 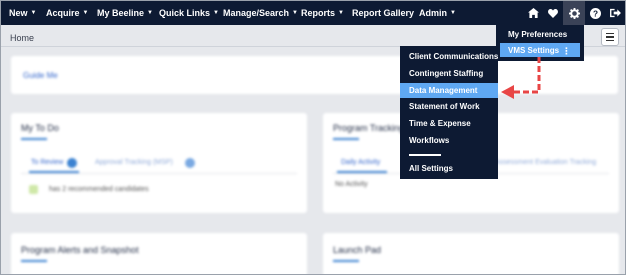 What do you see at coordinates (22, 13) in the screenshot?
I see `nav-new: New ▼` at bounding box center [22, 13].